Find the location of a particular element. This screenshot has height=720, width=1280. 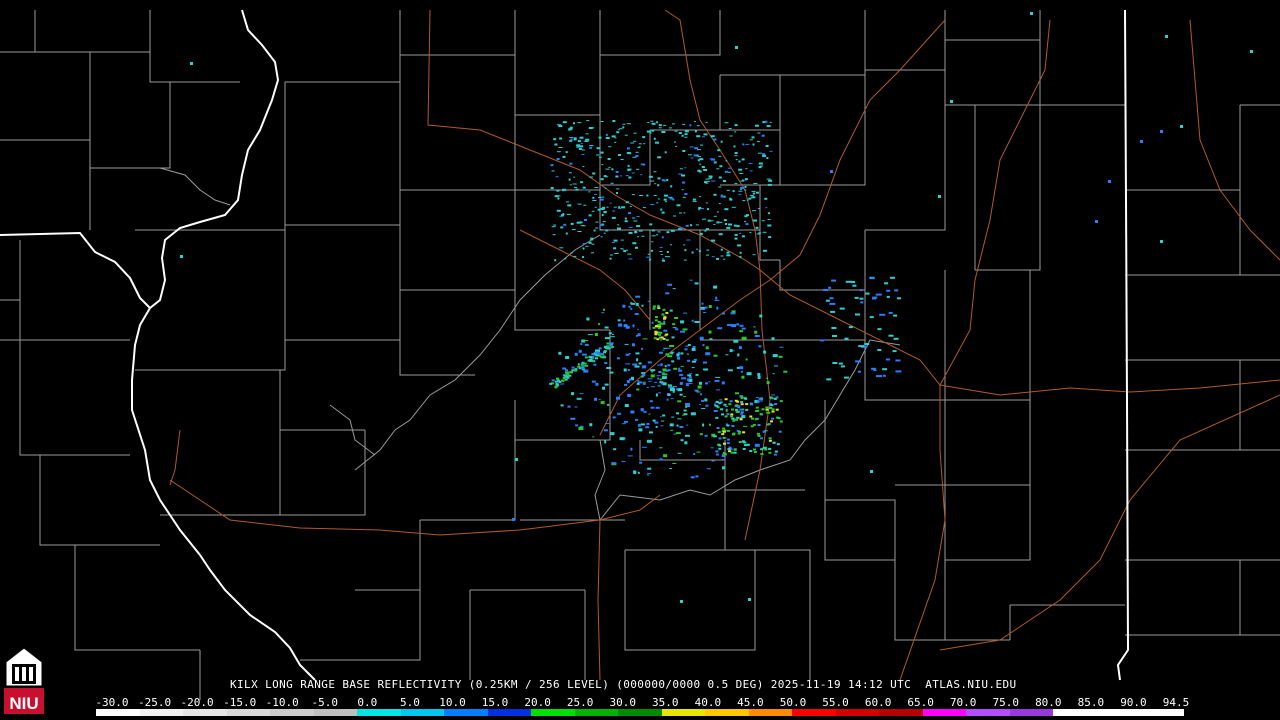

legend-tick-label: 75.0 is located at coordinates (1006, 702).